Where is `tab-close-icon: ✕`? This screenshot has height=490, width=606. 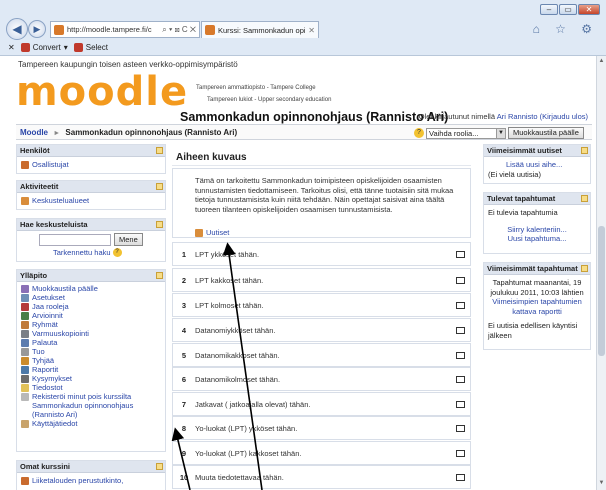 tab-close-icon: ✕ is located at coordinates (313, 30).